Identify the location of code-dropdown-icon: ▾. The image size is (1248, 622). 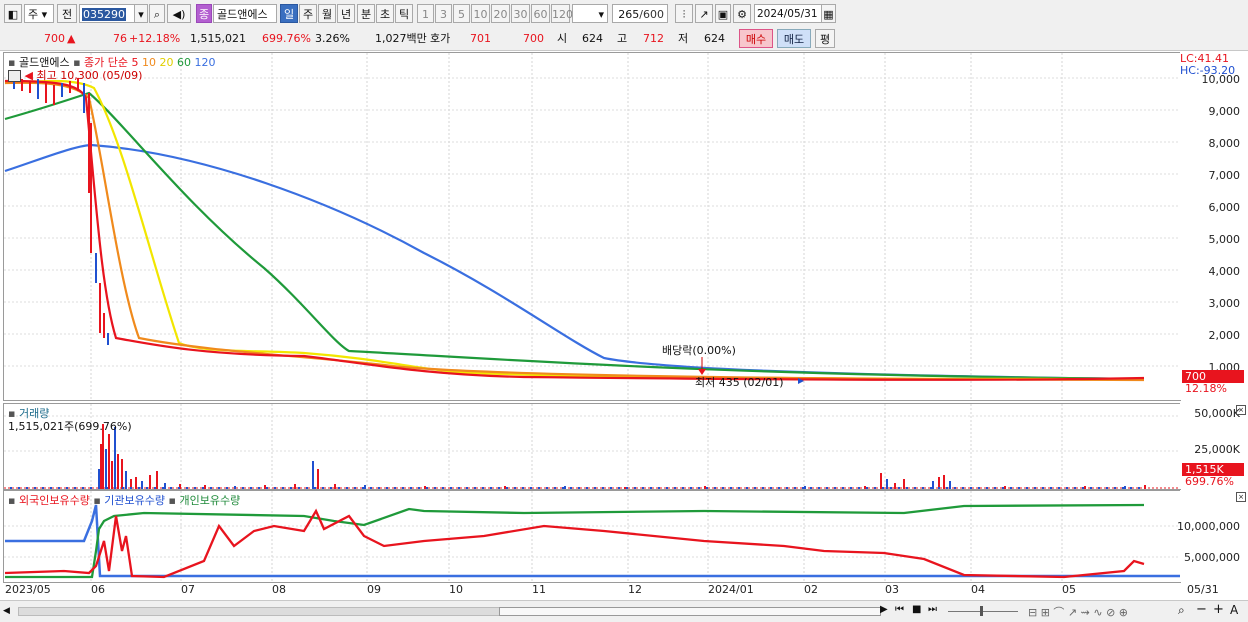
(141, 13).